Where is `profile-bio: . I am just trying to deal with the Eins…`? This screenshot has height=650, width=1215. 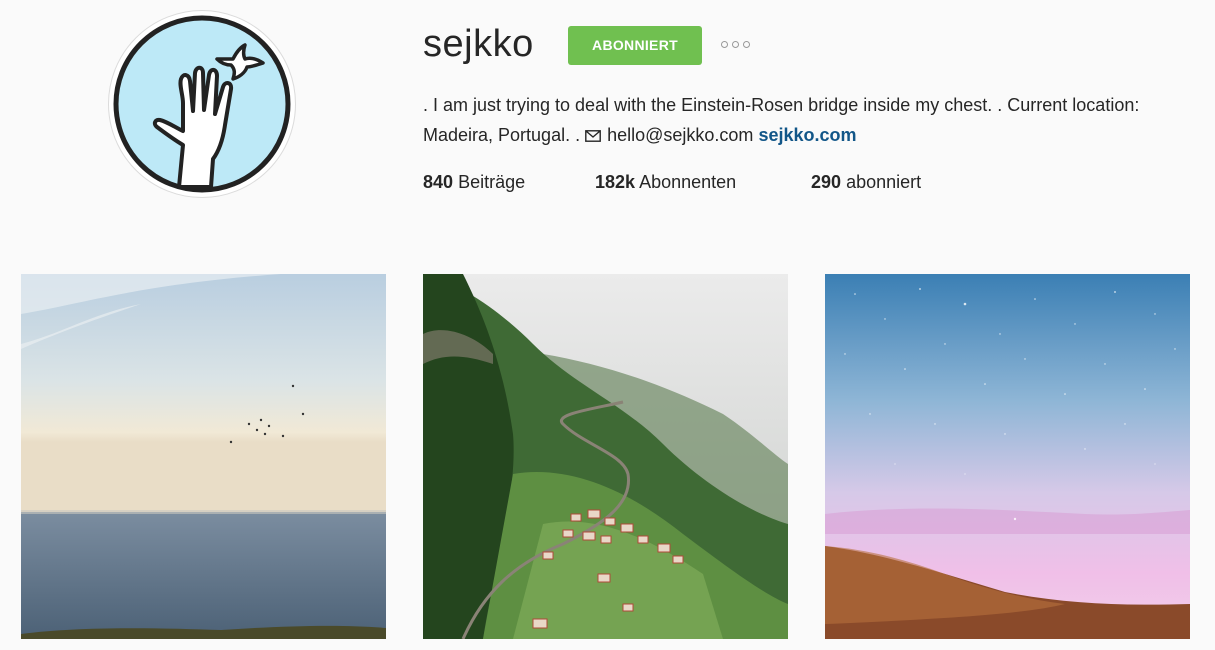 profile-bio: . I am just trying to deal with the Eins… is located at coordinates (808, 120).